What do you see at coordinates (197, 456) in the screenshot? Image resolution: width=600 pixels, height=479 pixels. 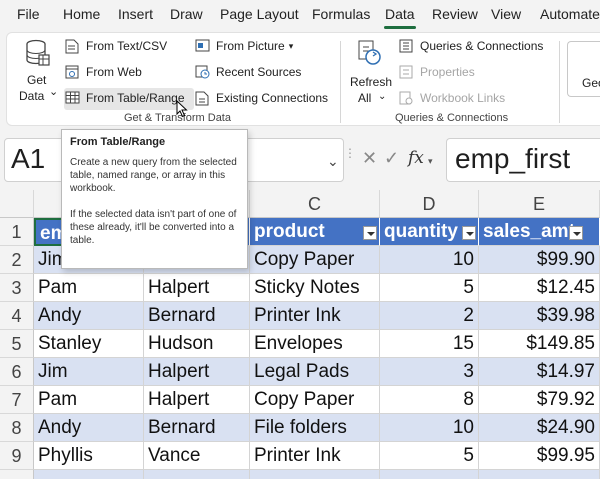 I see `table-cell: Vance` at bounding box center [197, 456].